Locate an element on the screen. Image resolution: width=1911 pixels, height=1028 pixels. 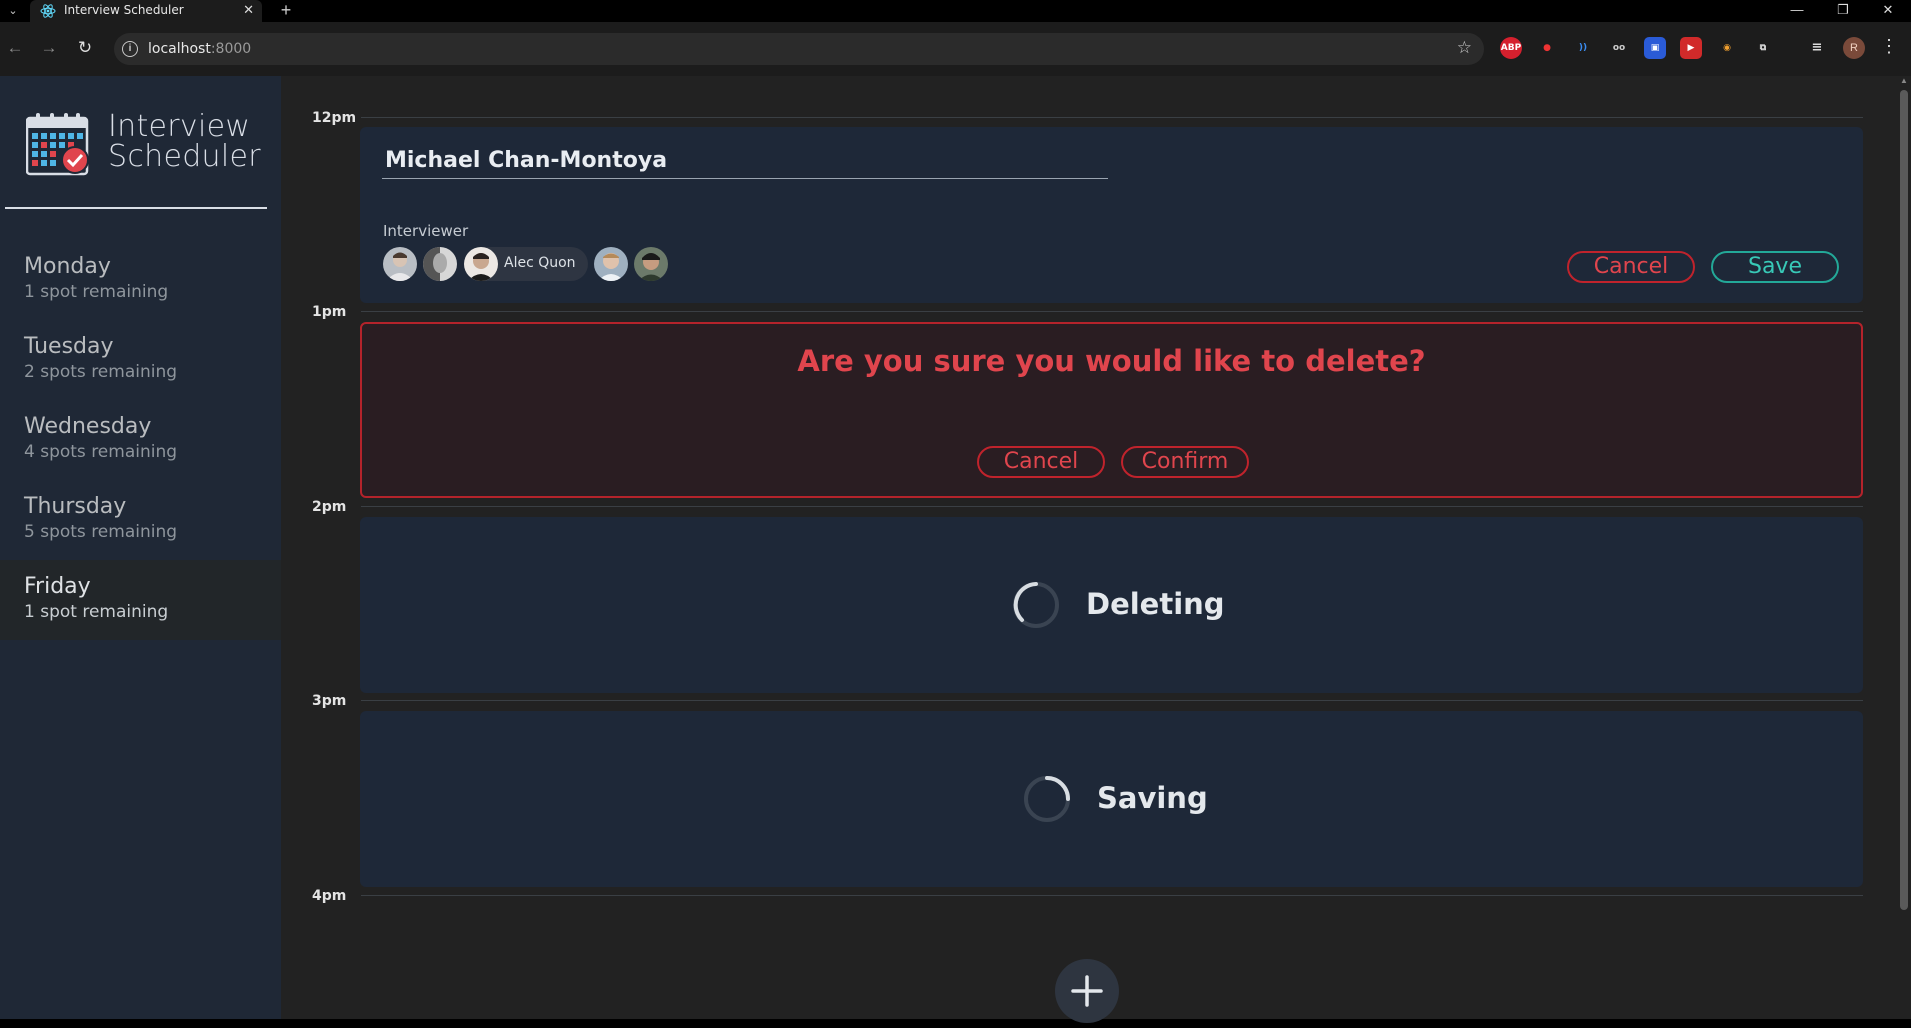
page-scrollbar: ▲ is located at coordinates (1904, 547).